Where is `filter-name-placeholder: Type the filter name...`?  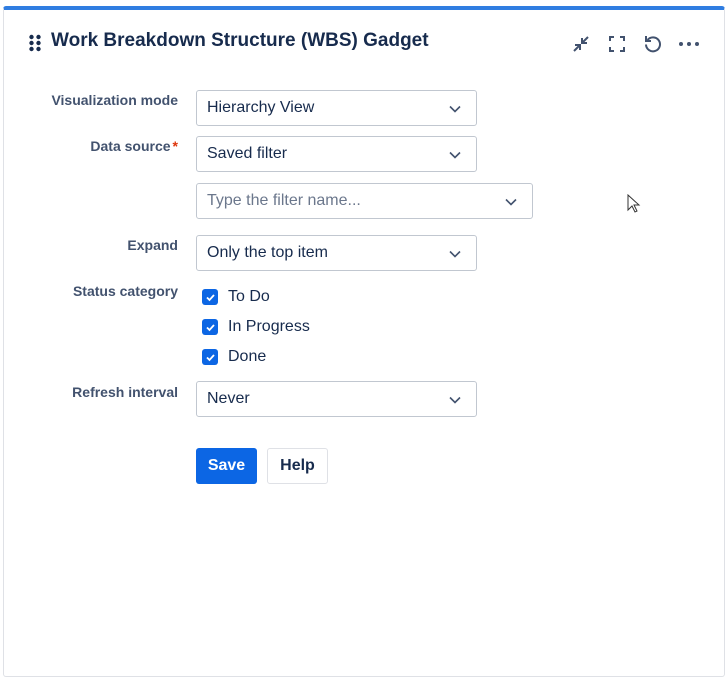 filter-name-placeholder: Type the filter name... is located at coordinates (284, 200).